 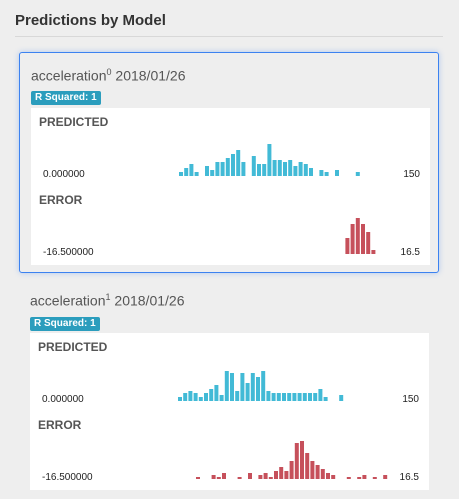 I want to click on model-index: 0, so click(x=109, y=72).